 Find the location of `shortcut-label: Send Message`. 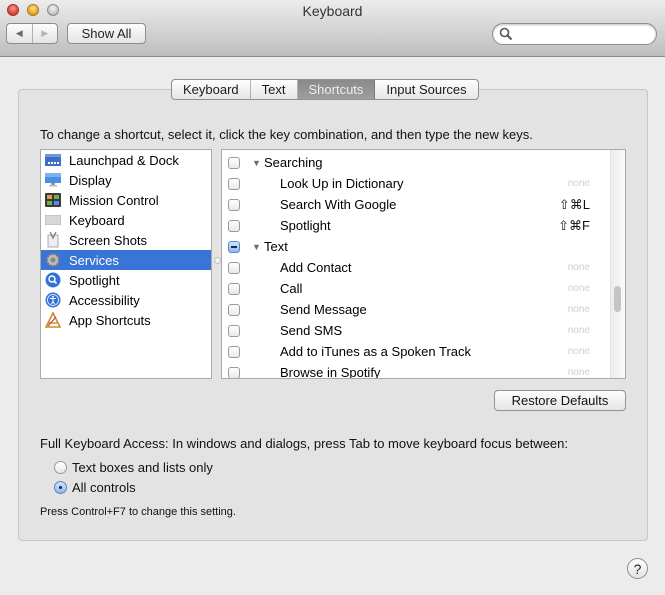

shortcut-label: Send Message is located at coordinates (323, 309).